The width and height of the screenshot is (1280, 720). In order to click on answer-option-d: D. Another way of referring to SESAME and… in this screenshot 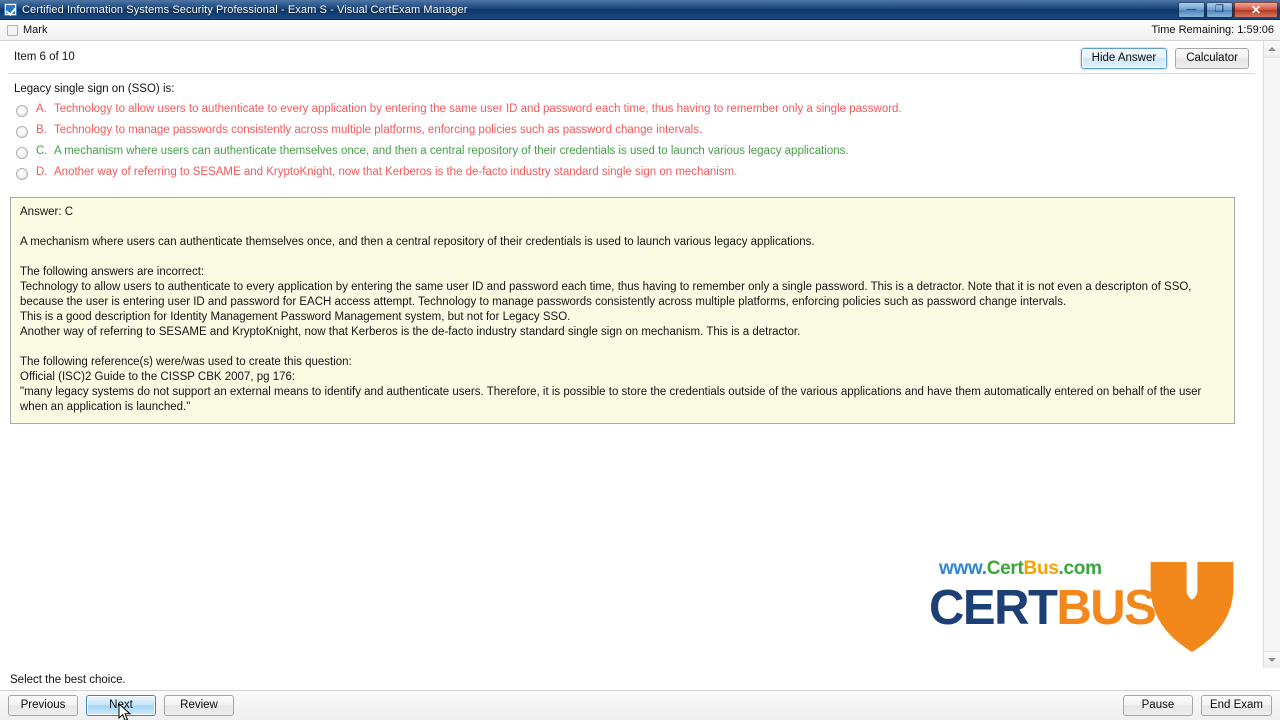, I will do `click(631, 176)`.